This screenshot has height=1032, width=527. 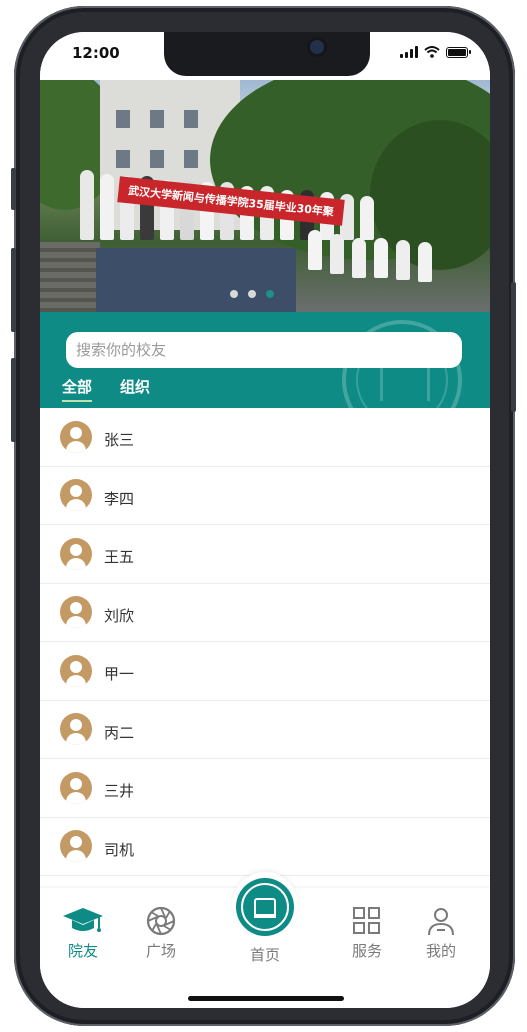 What do you see at coordinates (119, 615) in the screenshot?
I see `contact-name: 刘欣` at bounding box center [119, 615].